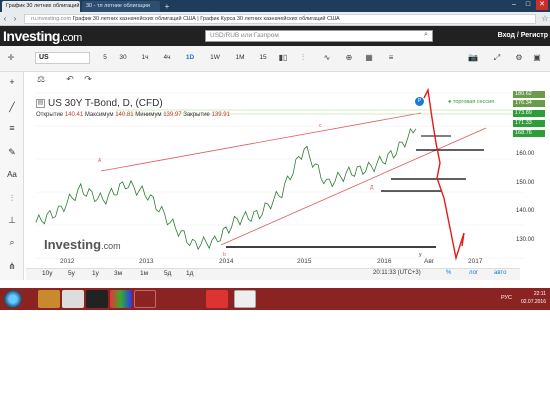  What do you see at coordinates (41, 36) in the screenshot?
I see `site-logo: Investing.com` at bounding box center [41, 36].